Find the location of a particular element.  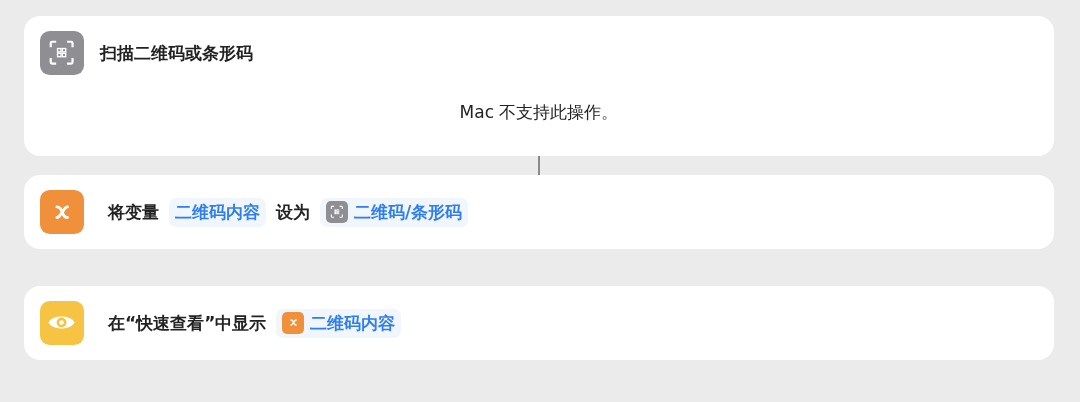

qr-scan-icon is located at coordinates (62, 53).